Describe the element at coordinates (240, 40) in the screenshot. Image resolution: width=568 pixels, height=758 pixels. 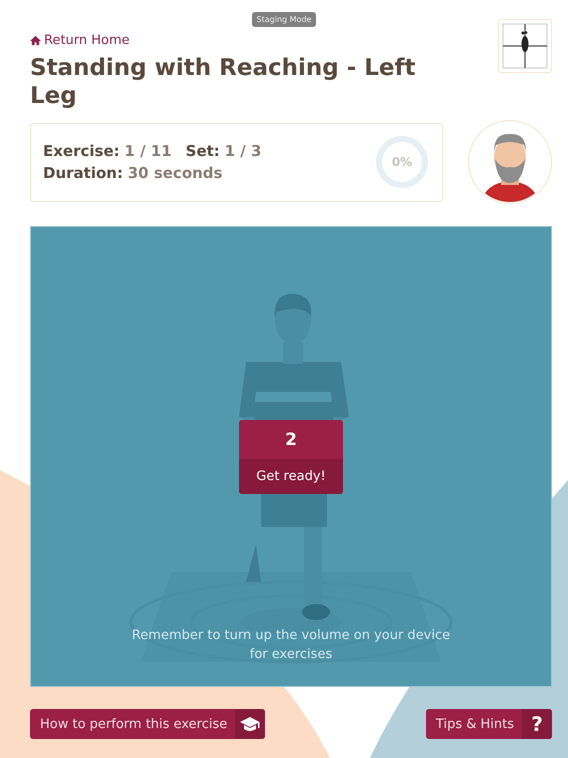
I see `return-home-link: Return Home` at that location.